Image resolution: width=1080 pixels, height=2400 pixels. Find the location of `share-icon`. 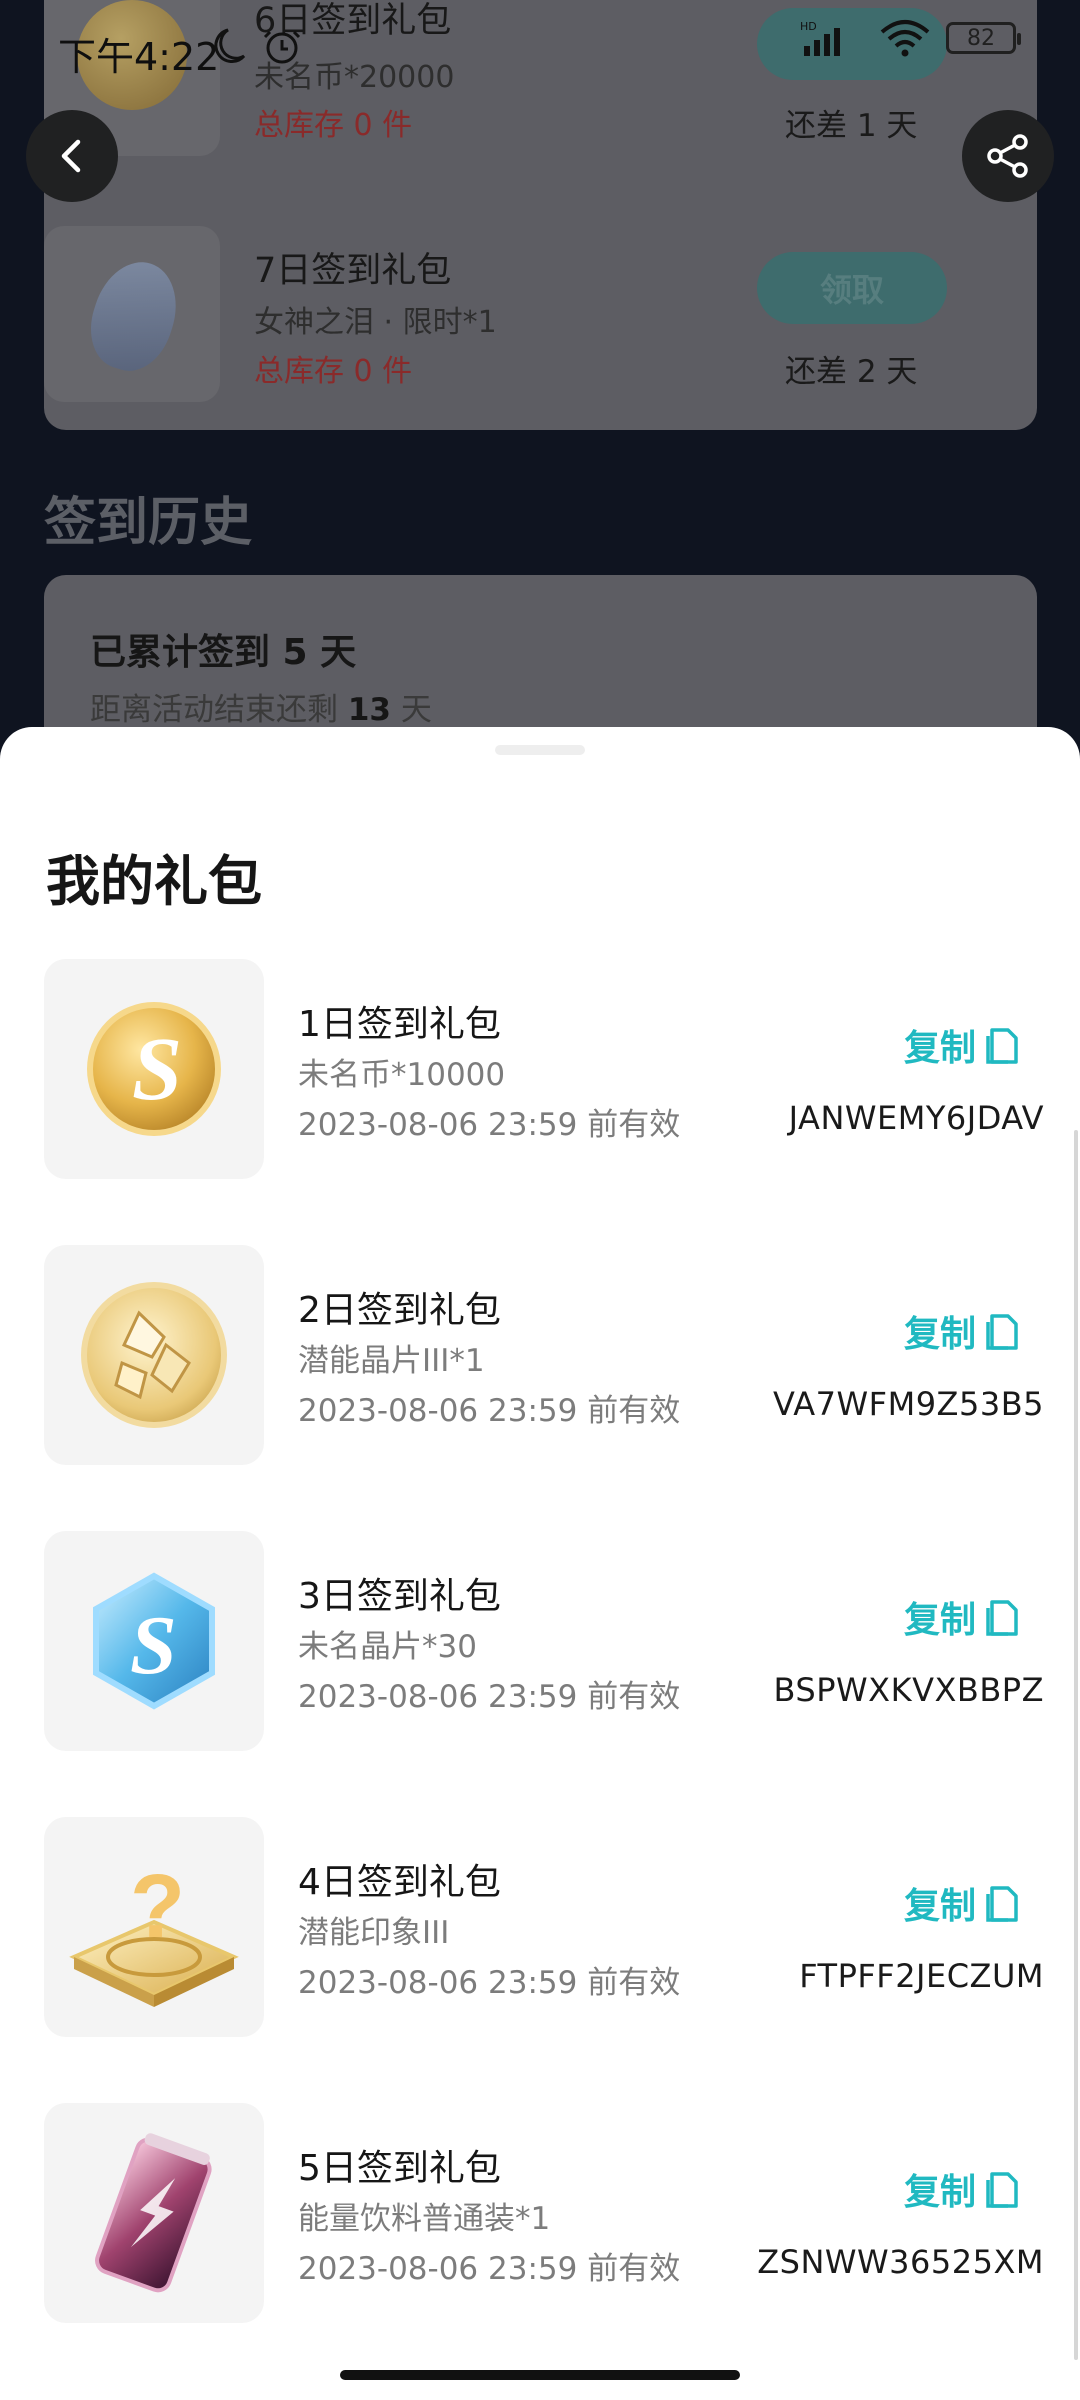

share-icon is located at coordinates (1007, 156).